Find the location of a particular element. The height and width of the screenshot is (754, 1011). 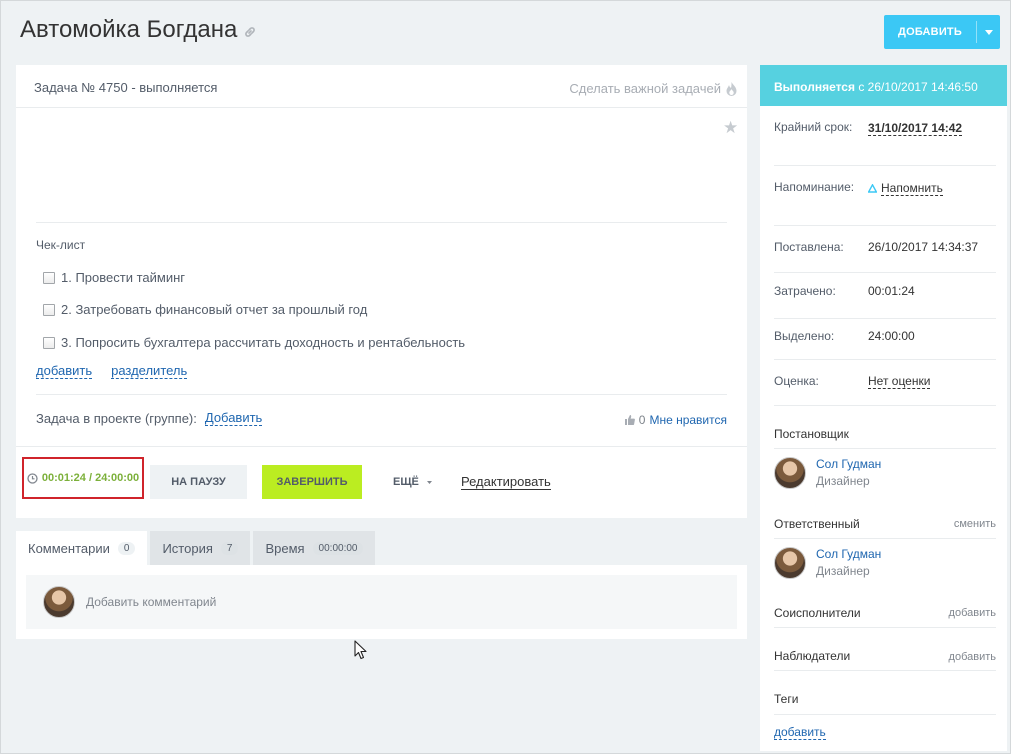

add-button: ДОБАВИТЬ is located at coordinates (942, 32).